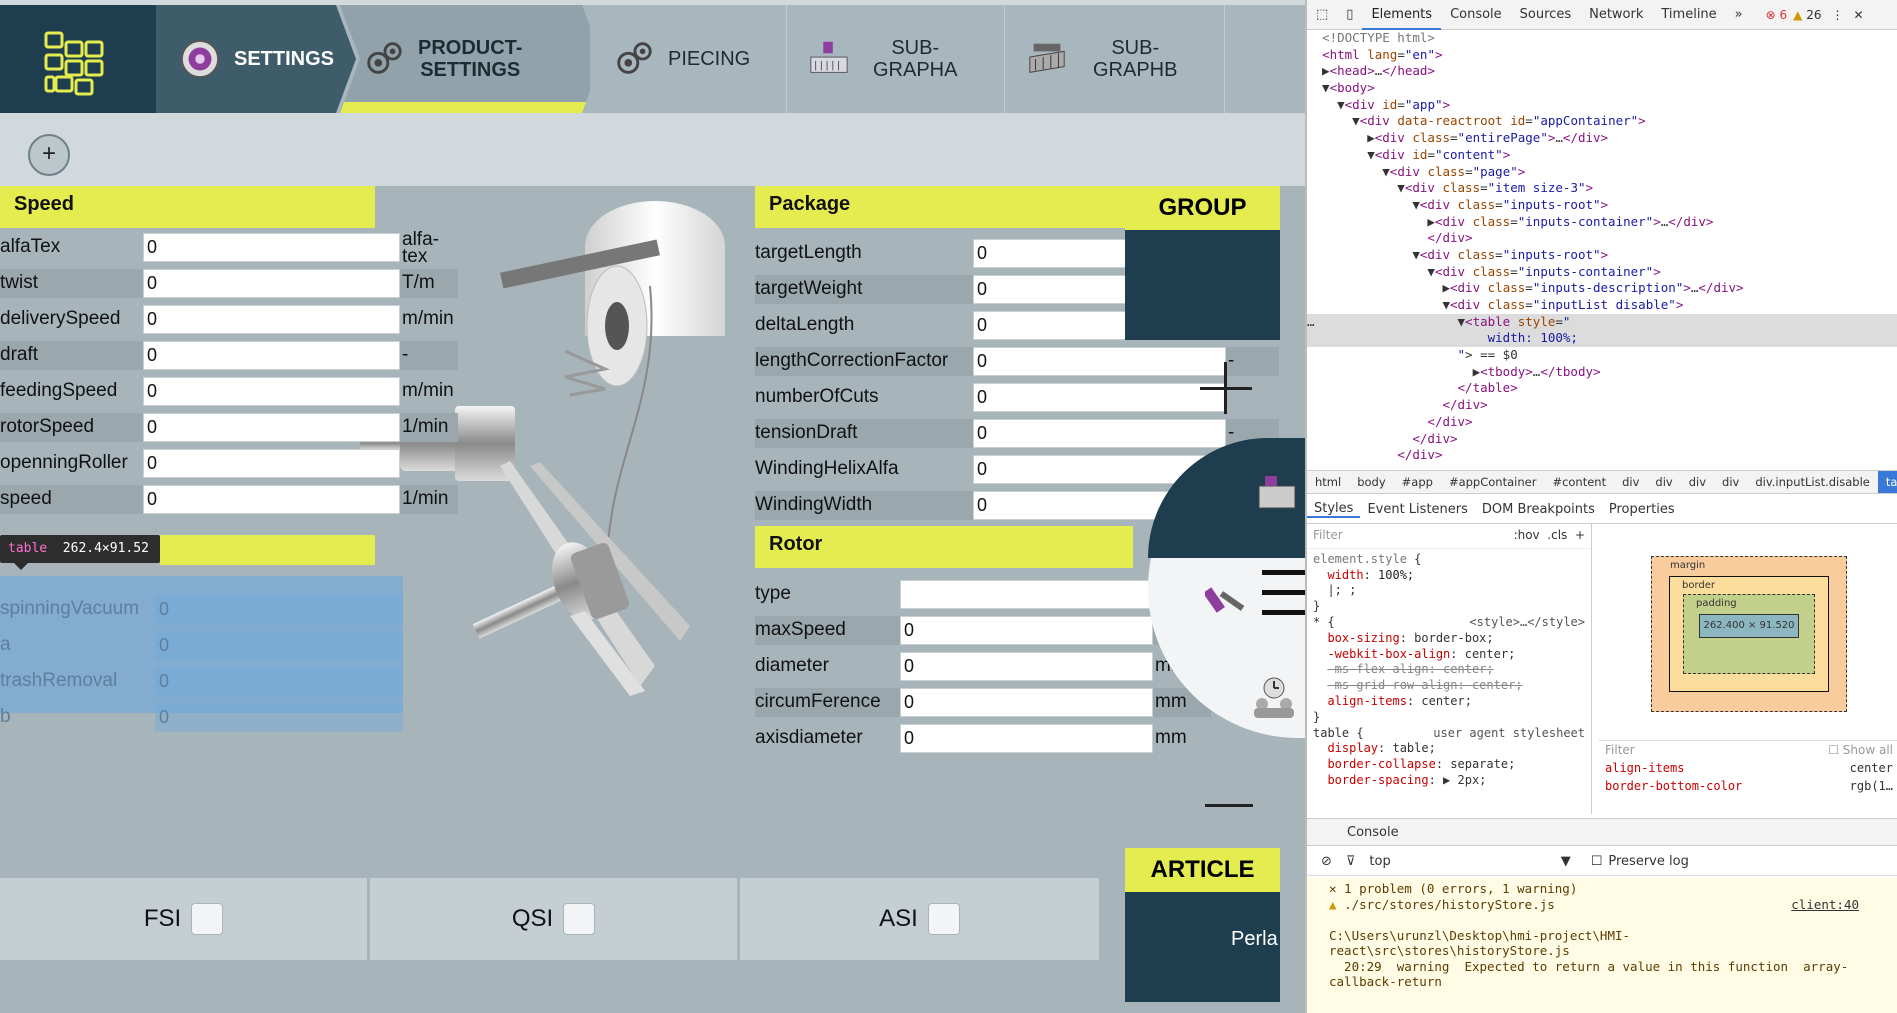  Describe the element at coordinates (1476, 15) in the screenshot. I see `tab-console: Console` at that location.